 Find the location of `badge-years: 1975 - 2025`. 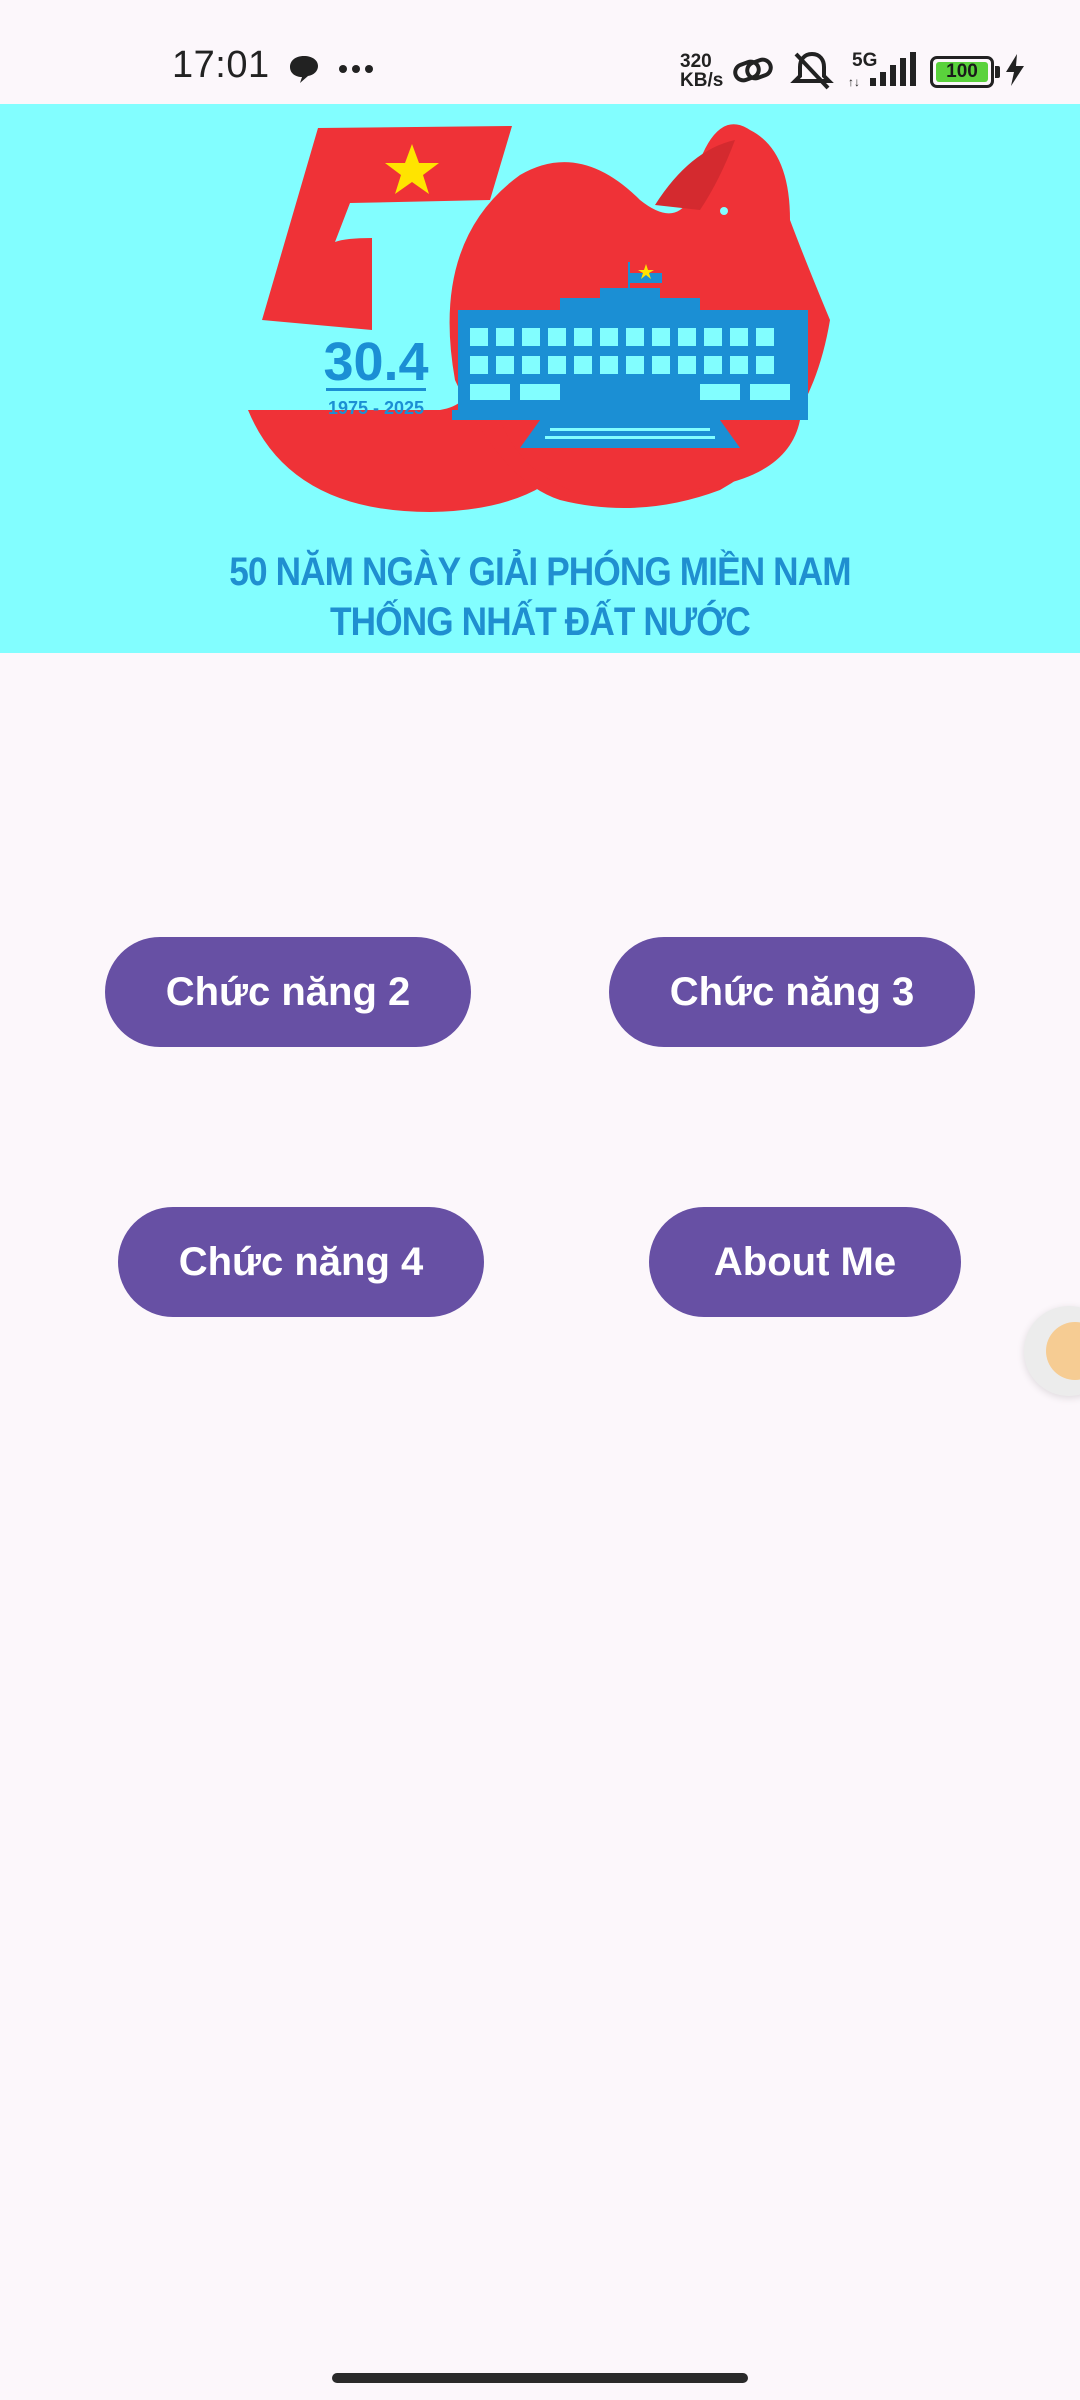

badge-years: 1975 - 2025 is located at coordinates (376, 408).